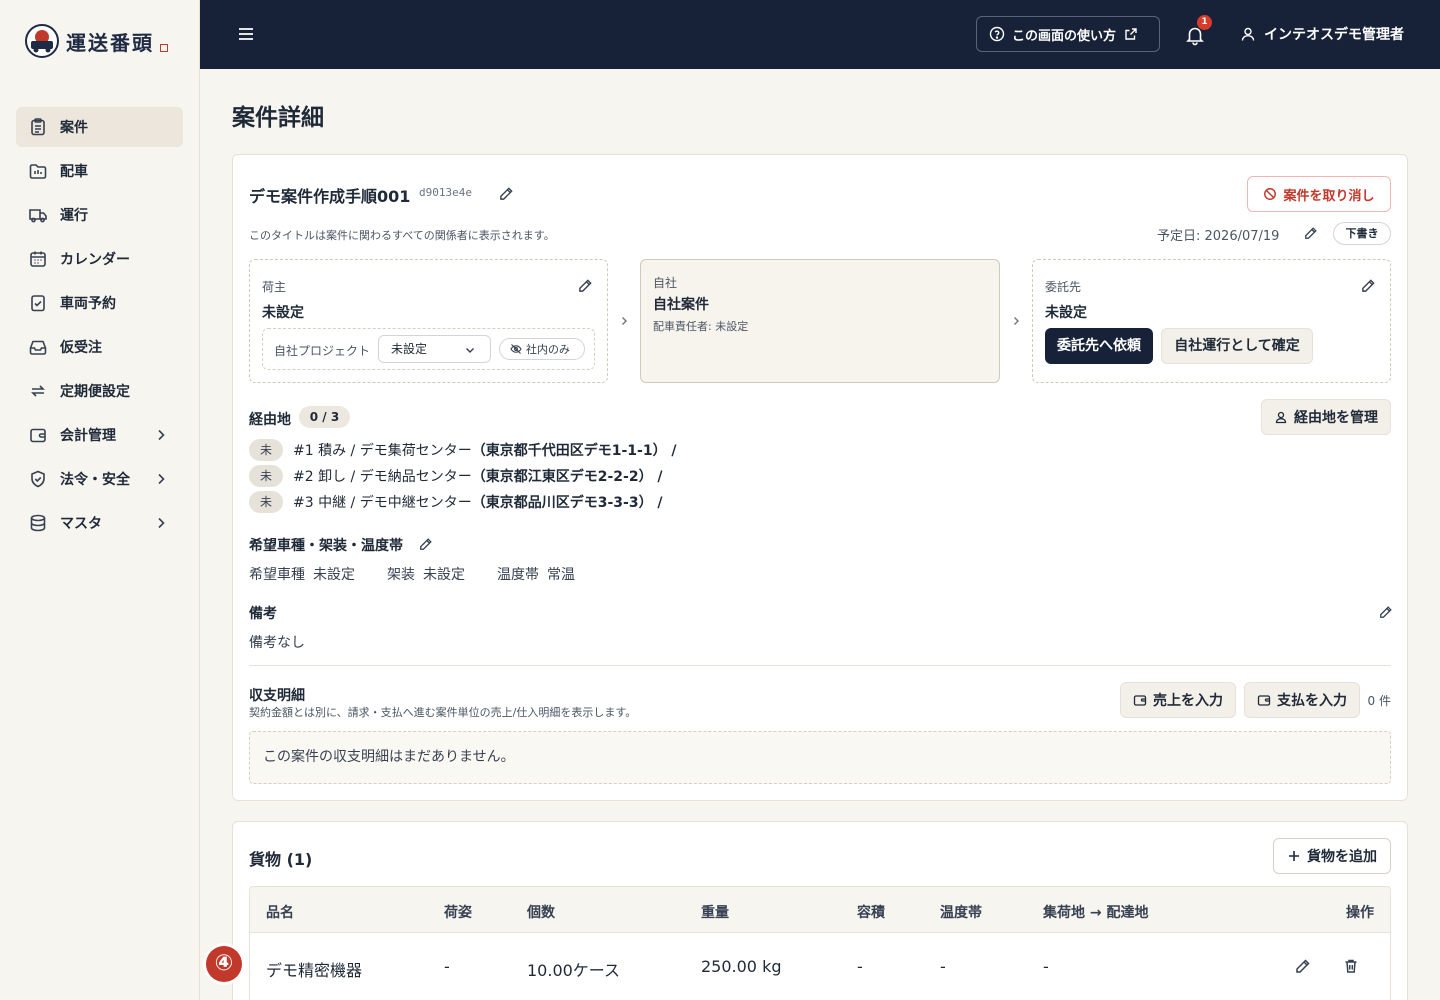 The width and height of the screenshot is (1440, 1000). I want to click on divider, so click(820, 665).